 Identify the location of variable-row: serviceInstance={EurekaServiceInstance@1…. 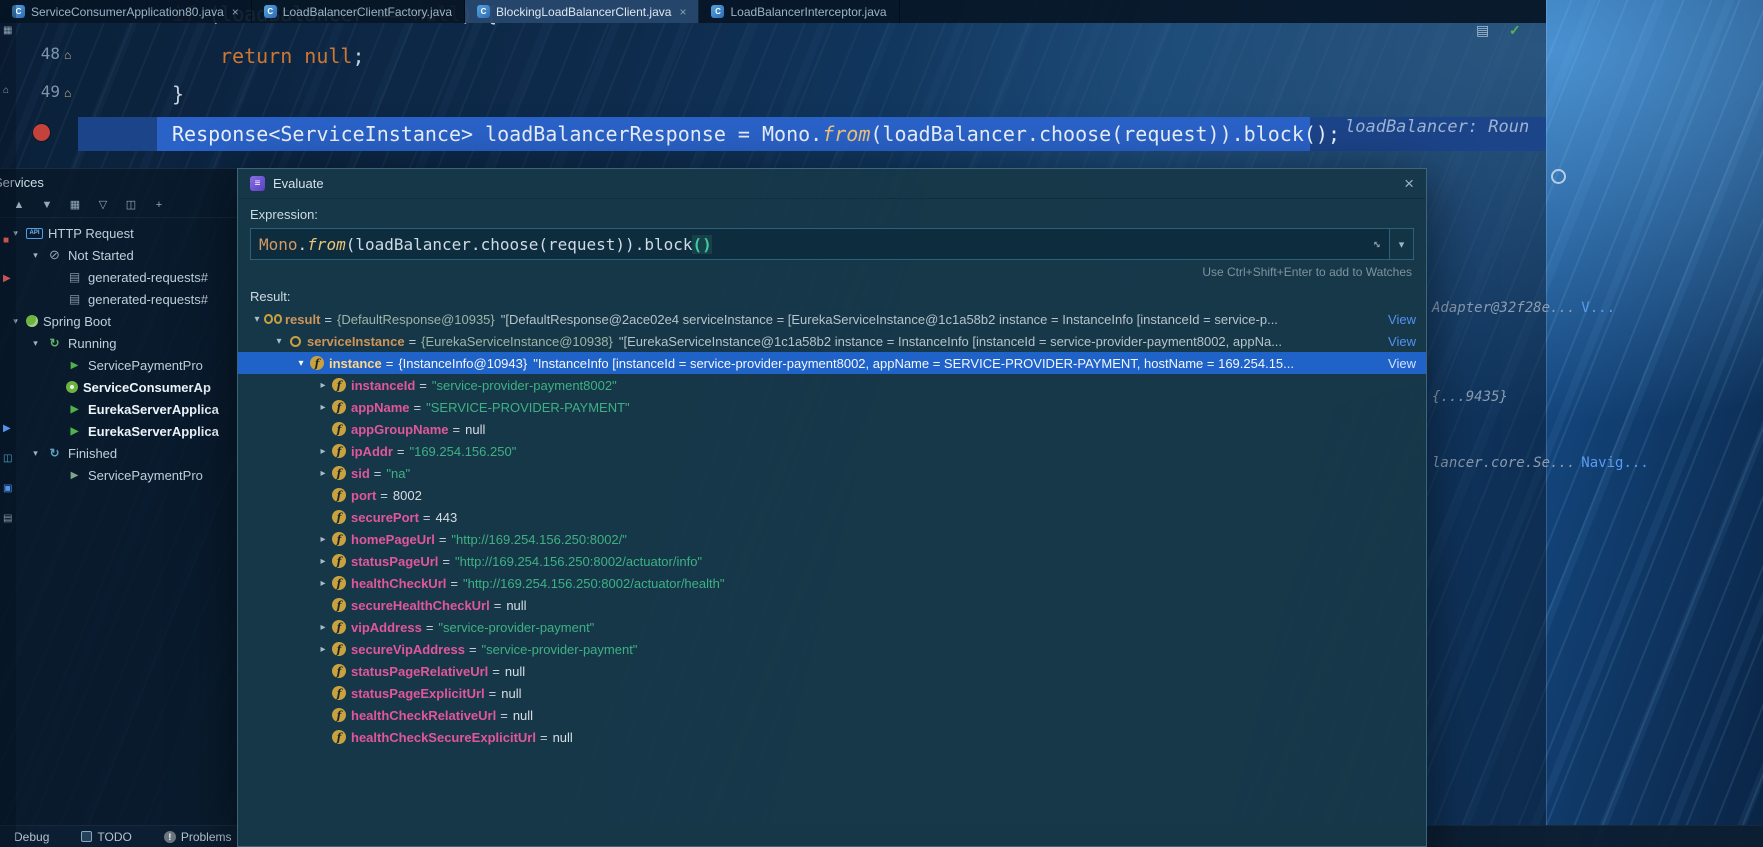
(832, 341).